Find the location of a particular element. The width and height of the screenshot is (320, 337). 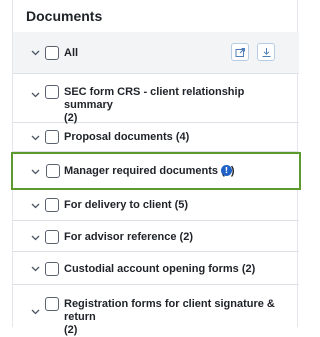

document-category-row: Custodial account opening forms (2) is located at coordinates (156, 268).